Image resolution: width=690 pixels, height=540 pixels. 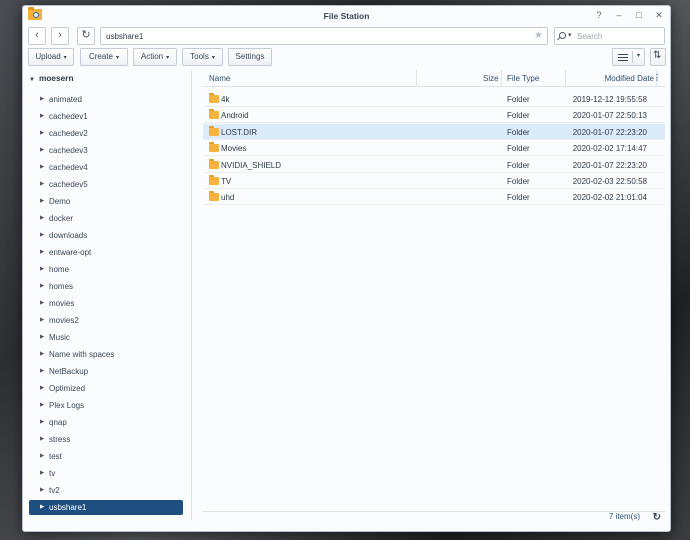 I want to click on tree-item: ▶ Music, so click(x=106, y=337).